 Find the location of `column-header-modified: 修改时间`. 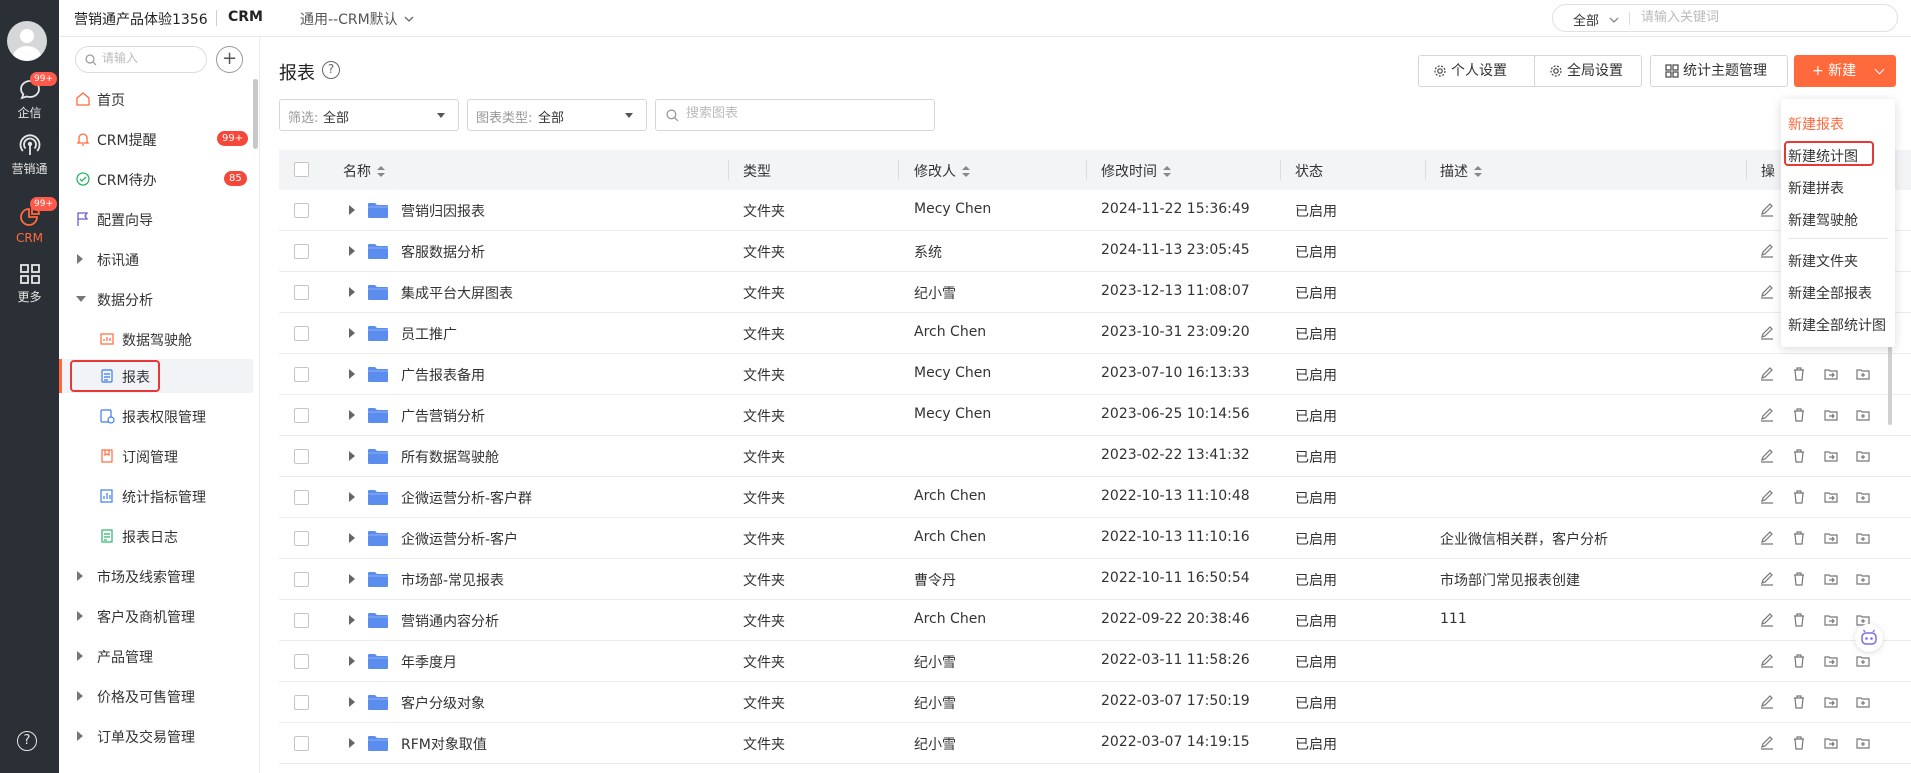

column-header-modified: 修改时间 is located at coordinates (1136, 171).